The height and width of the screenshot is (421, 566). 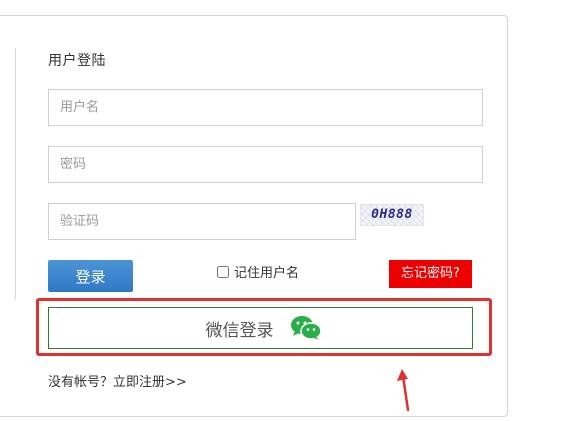 I want to click on register-link: 没有帐号？立即注册>>, so click(x=117, y=380).